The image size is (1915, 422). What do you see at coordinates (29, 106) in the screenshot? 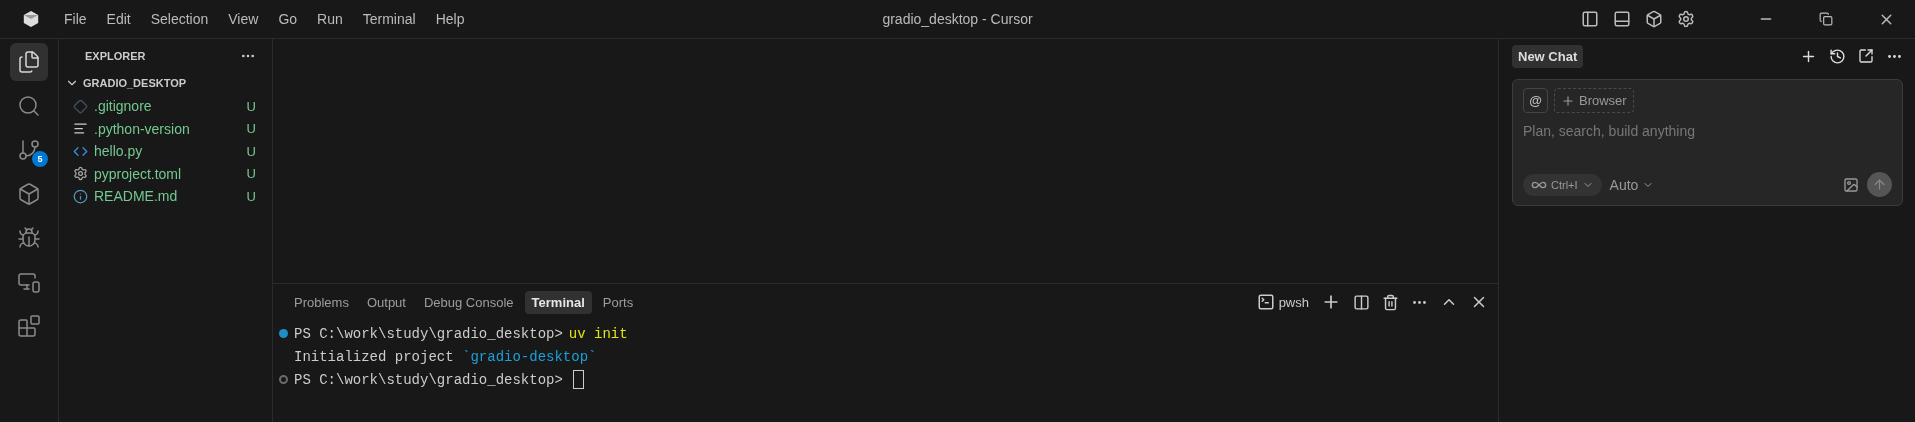
I see `search-icon` at bounding box center [29, 106].